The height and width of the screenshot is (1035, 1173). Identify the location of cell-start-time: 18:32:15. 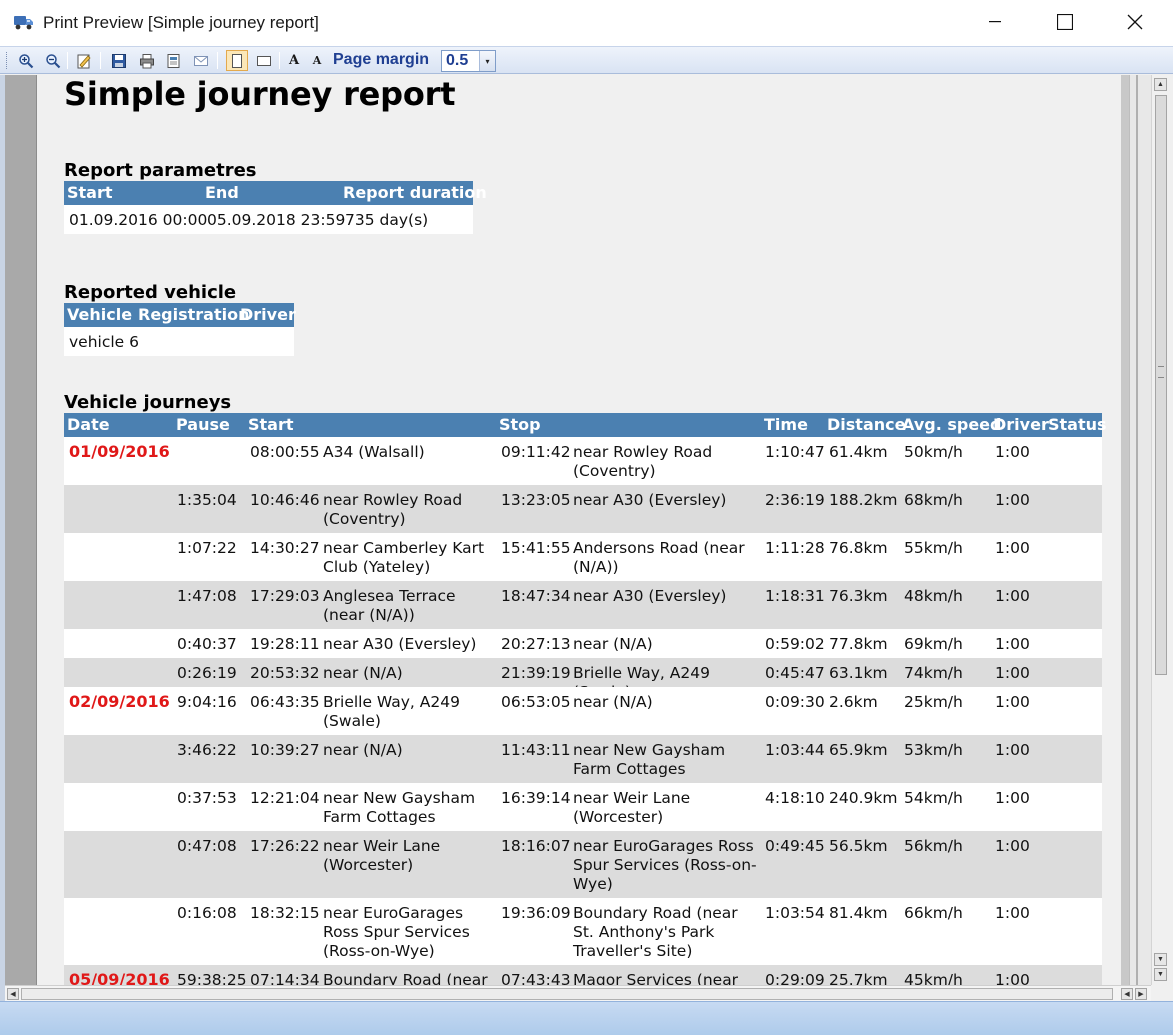
(285, 913).